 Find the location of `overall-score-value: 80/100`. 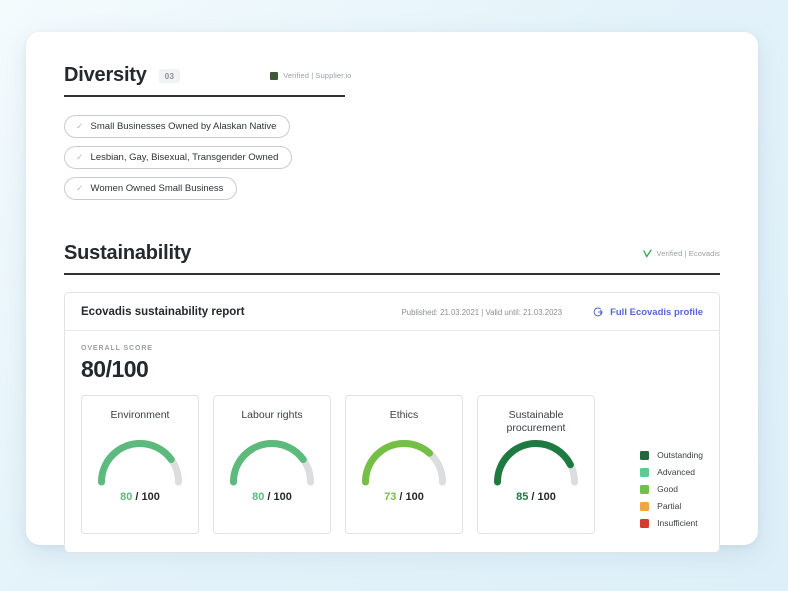

overall-score-value: 80/100 is located at coordinates (115, 369).